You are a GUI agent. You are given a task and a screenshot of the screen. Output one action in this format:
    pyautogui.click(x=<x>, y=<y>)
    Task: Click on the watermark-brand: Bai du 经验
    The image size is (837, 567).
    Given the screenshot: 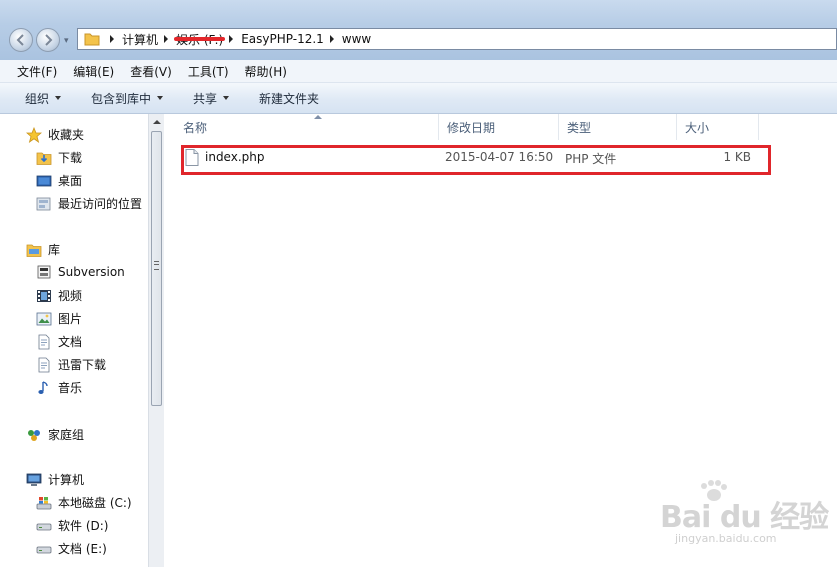 What is the action you would take?
    pyautogui.click(x=744, y=517)
    